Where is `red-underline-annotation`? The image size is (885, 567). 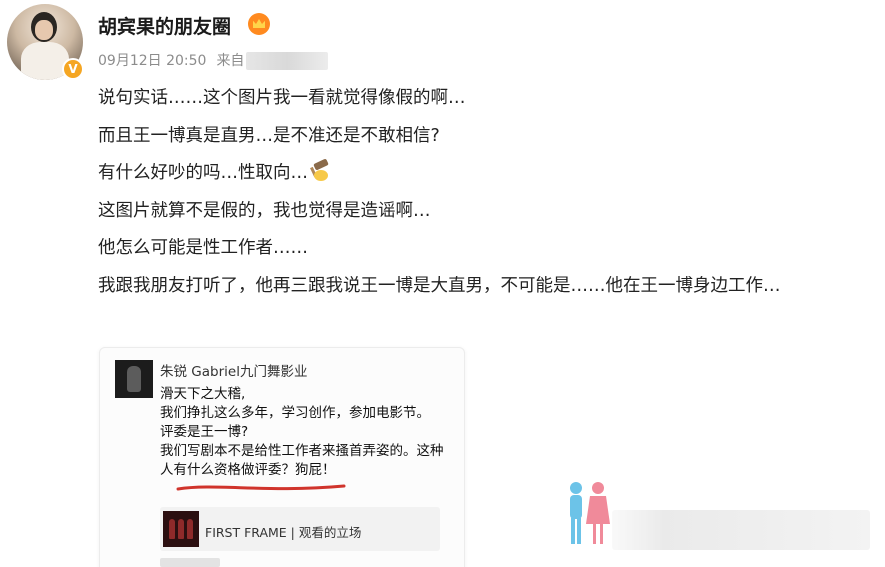 red-underline-annotation is located at coordinates (261, 487).